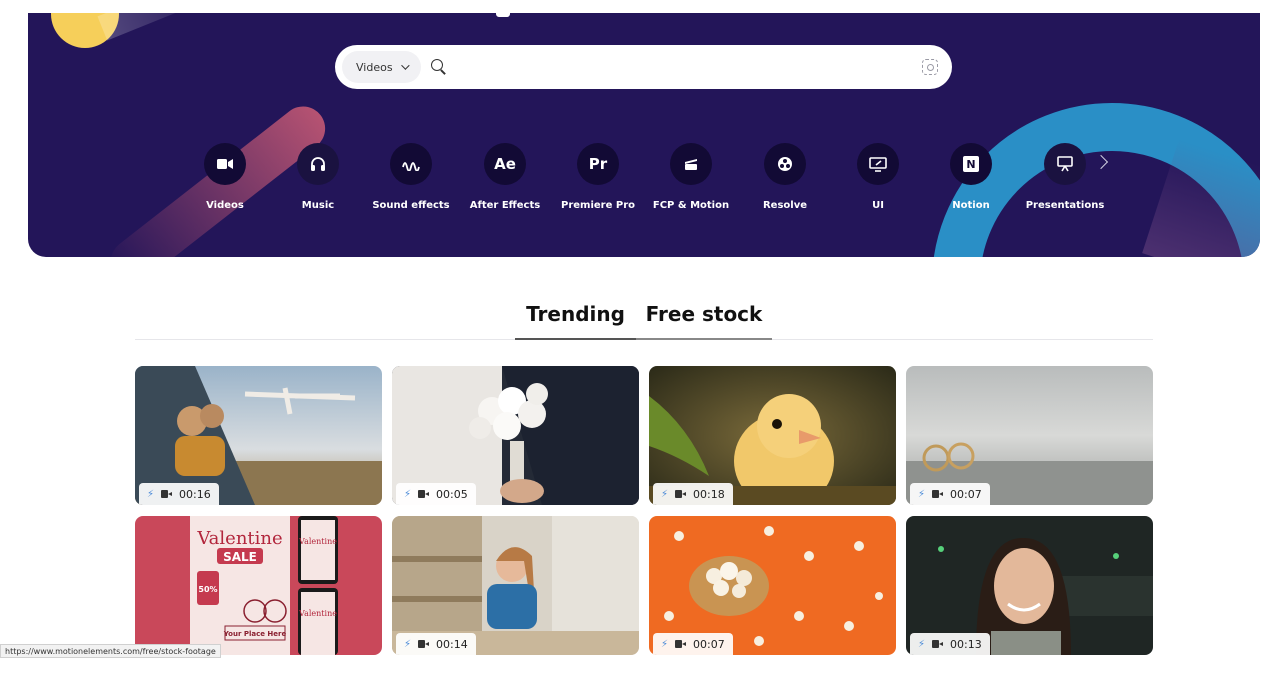 This screenshot has height=678, width=1281. What do you see at coordinates (785, 164) in the screenshot?
I see `resolve-icon` at bounding box center [785, 164].